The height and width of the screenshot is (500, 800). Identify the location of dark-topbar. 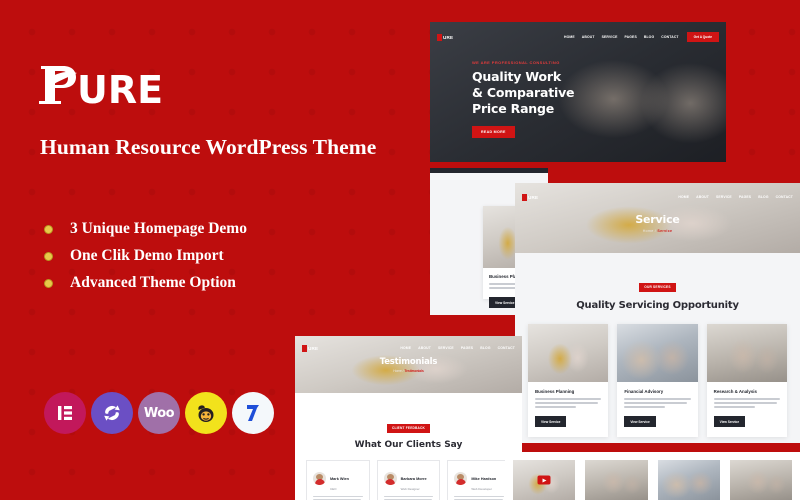
(489, 170).